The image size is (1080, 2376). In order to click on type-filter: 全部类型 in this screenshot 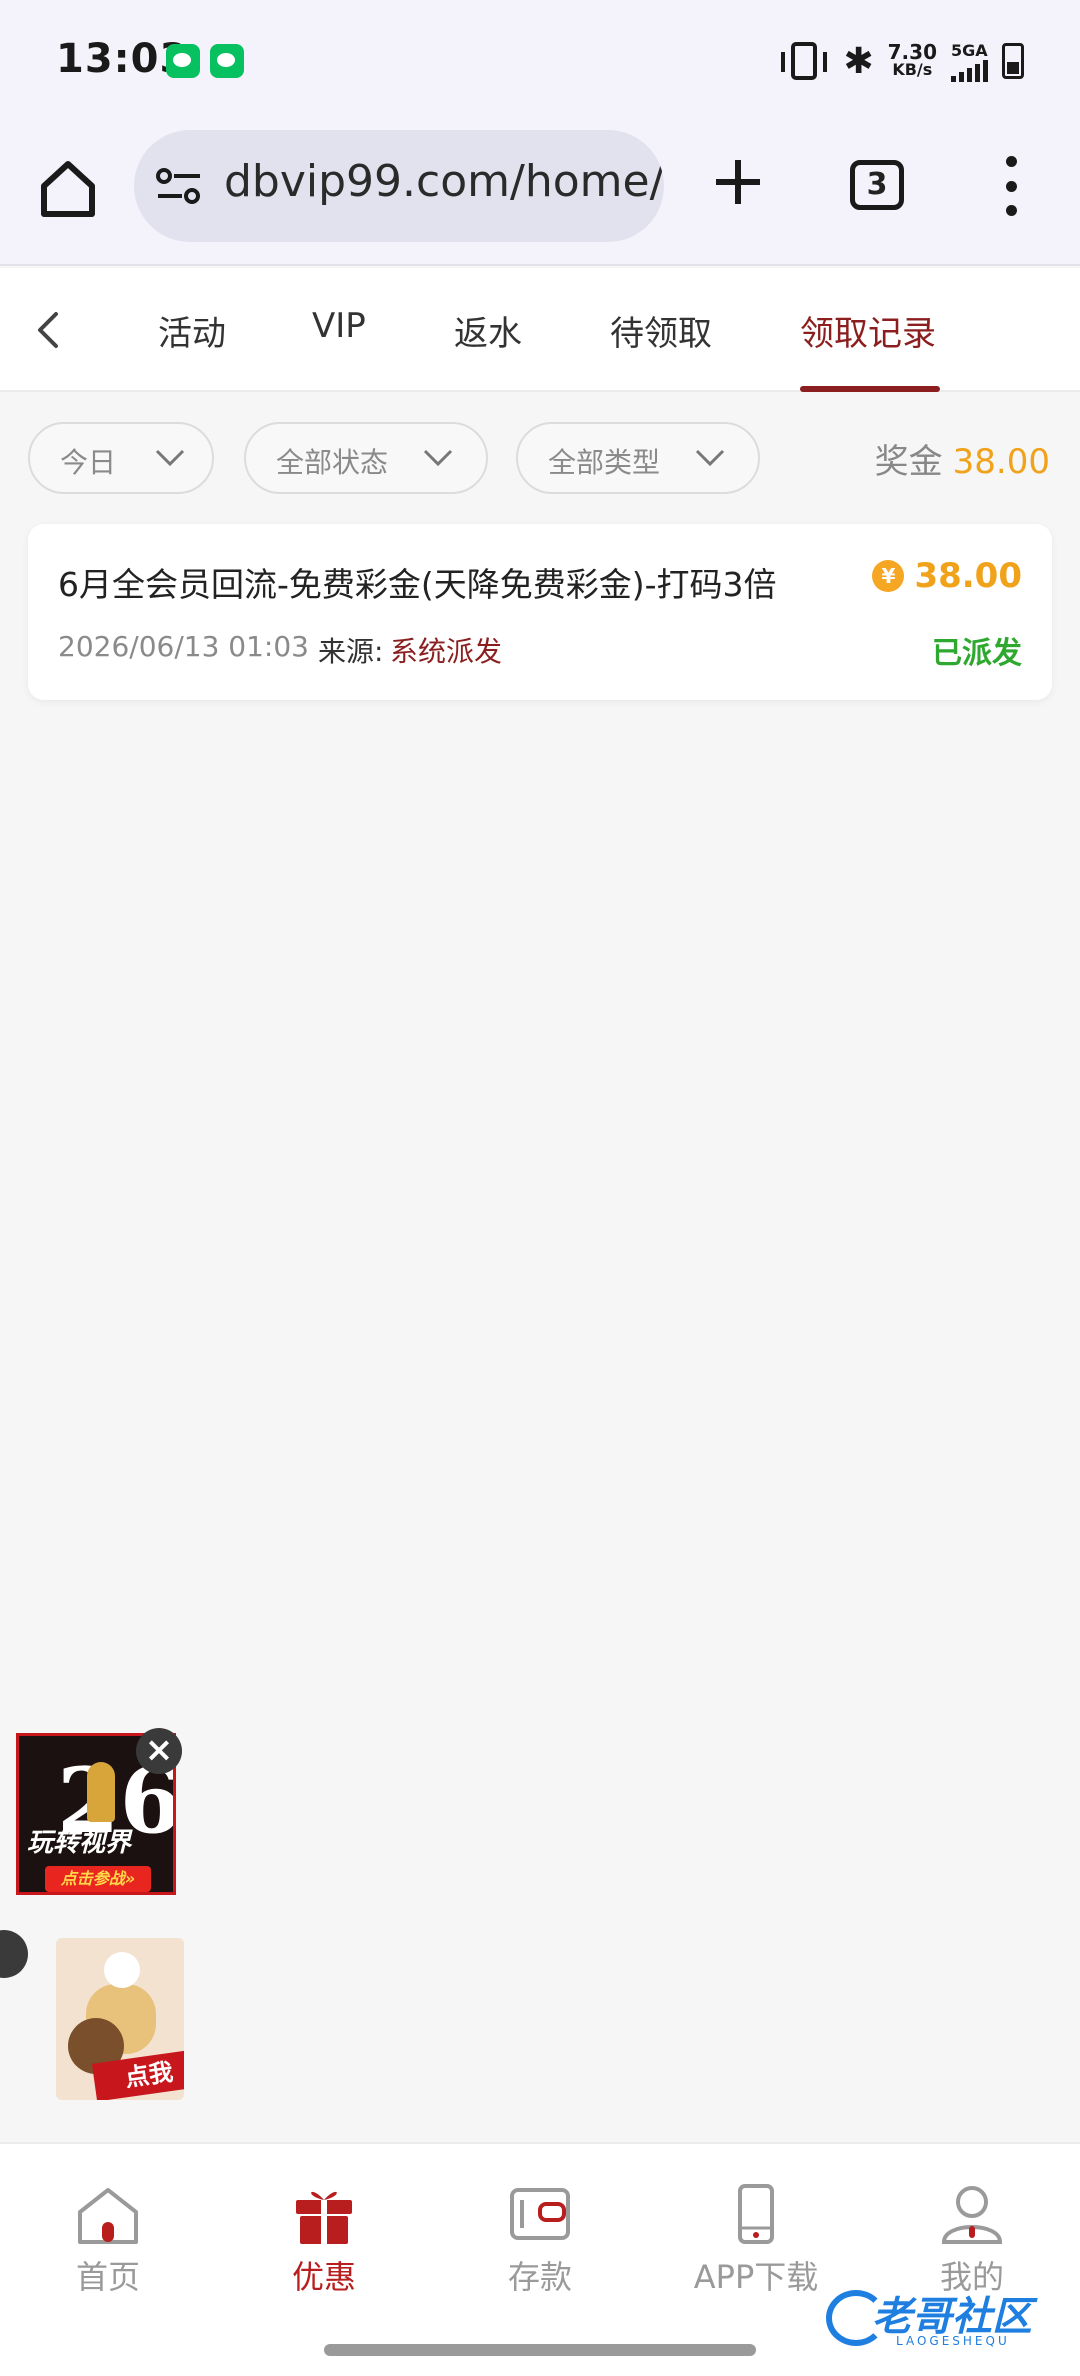, I will do `click(638, 458)`.